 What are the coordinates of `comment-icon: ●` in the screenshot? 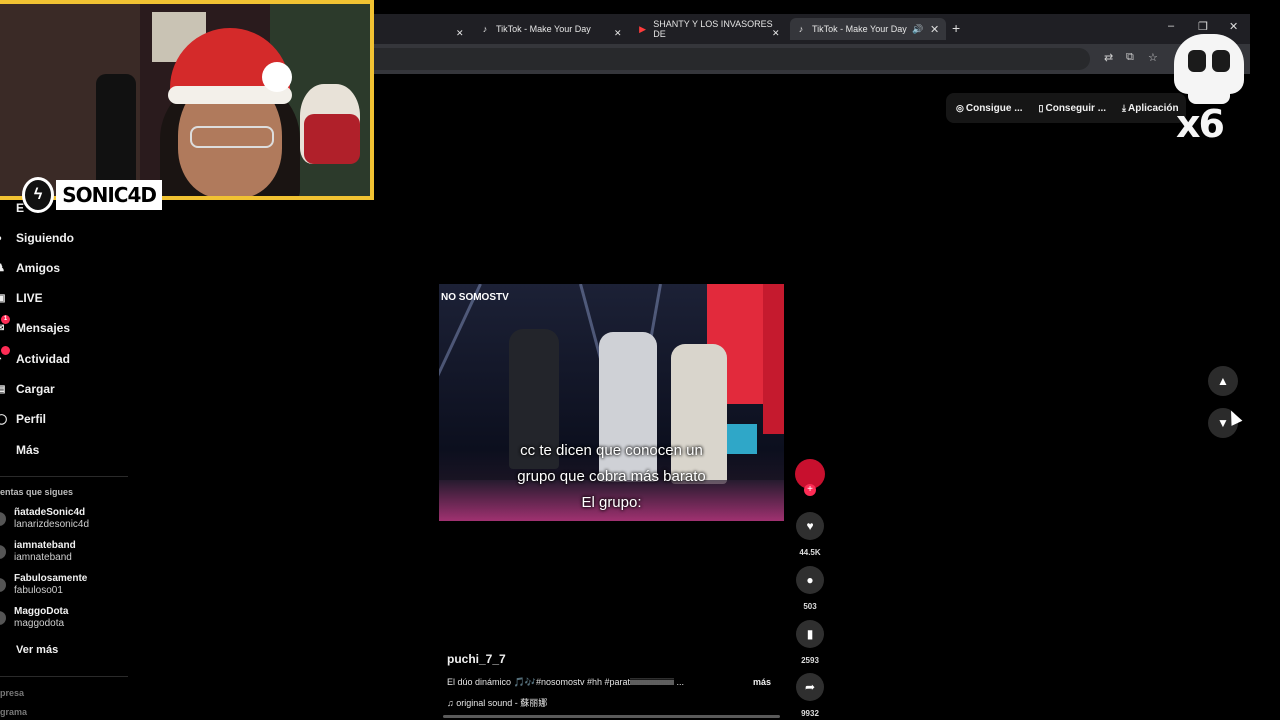 It's located at (810, 580).